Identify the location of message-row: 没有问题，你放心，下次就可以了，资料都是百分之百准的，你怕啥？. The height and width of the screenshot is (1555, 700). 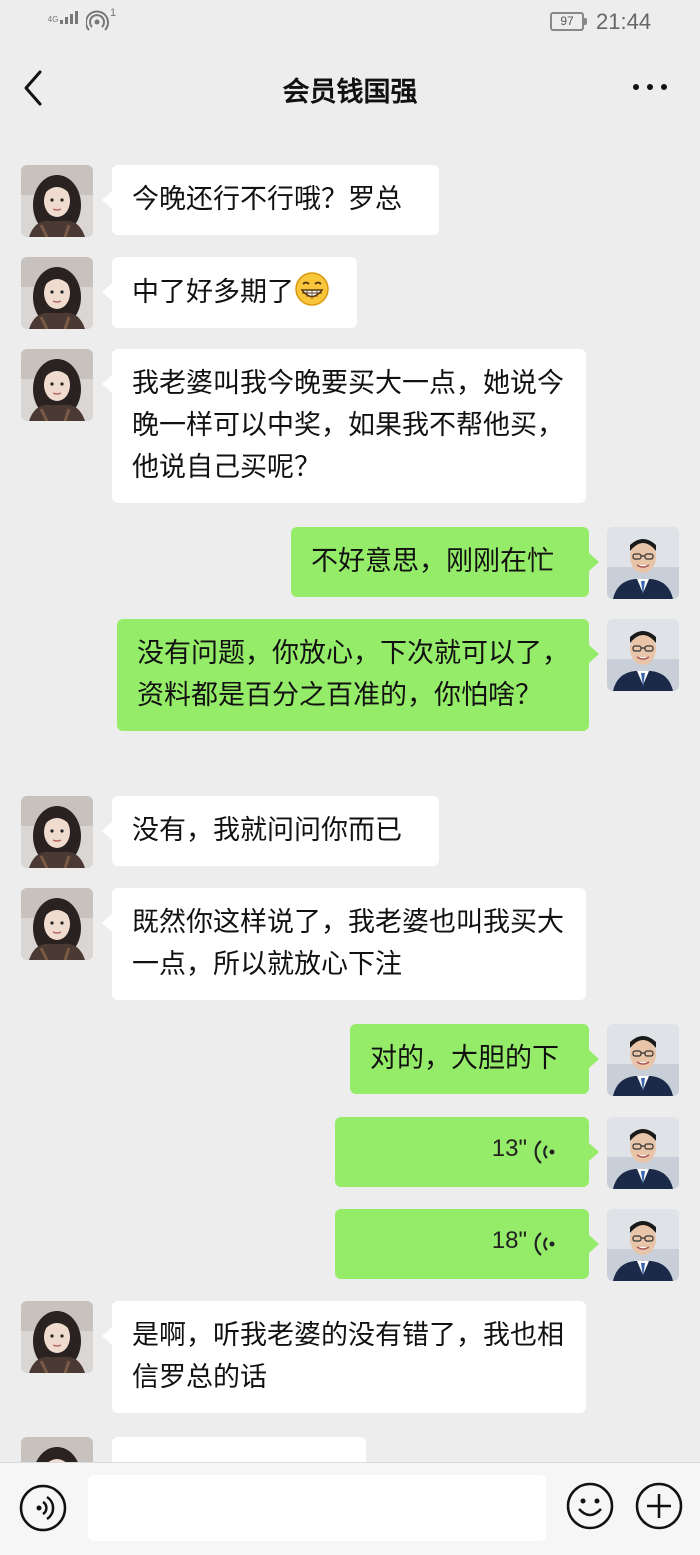
(350, 697).